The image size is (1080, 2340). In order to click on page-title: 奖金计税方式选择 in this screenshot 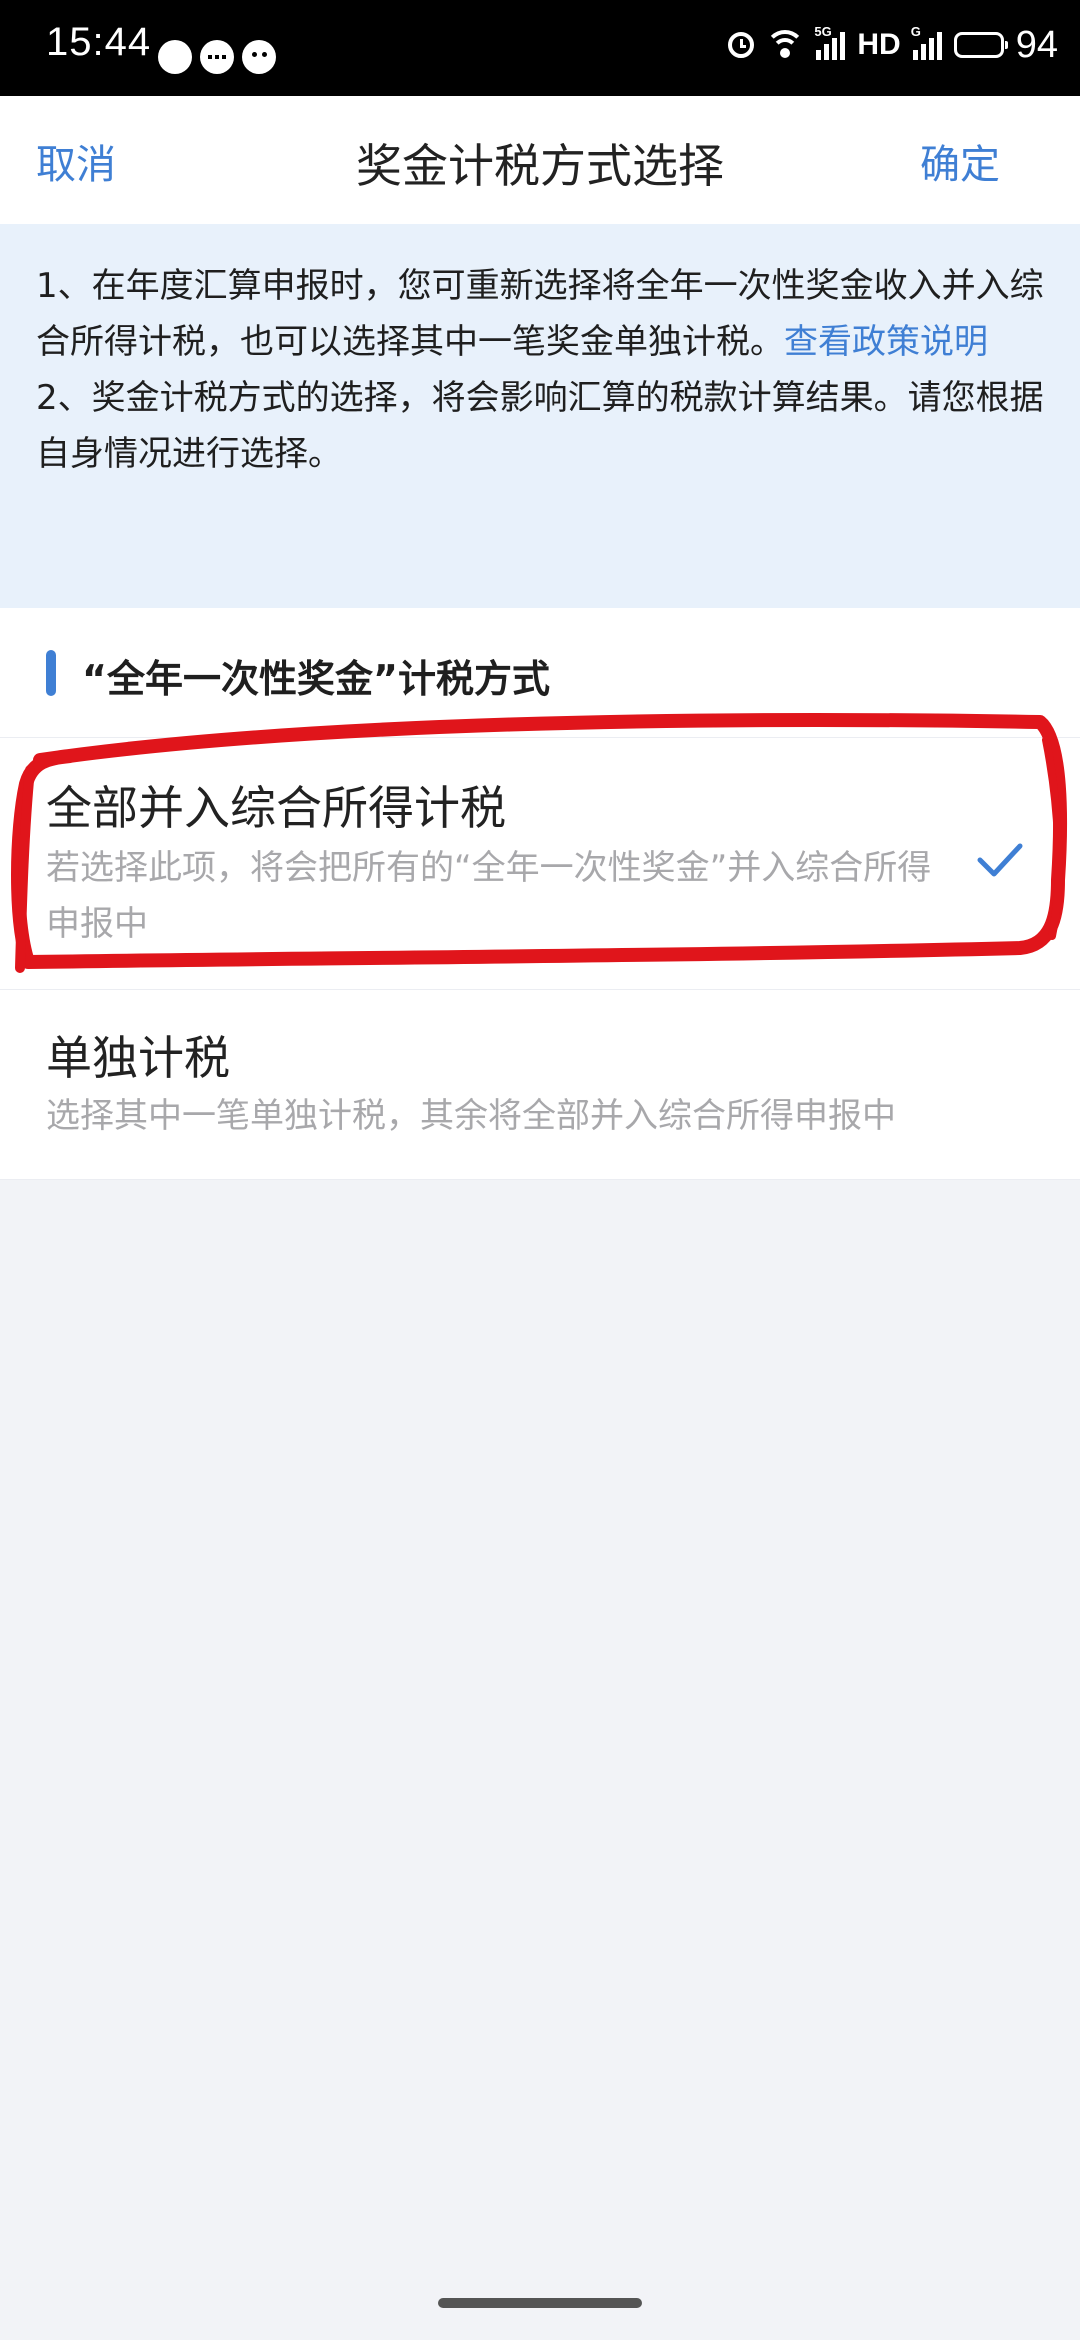, I will do `click(540, 166)`.